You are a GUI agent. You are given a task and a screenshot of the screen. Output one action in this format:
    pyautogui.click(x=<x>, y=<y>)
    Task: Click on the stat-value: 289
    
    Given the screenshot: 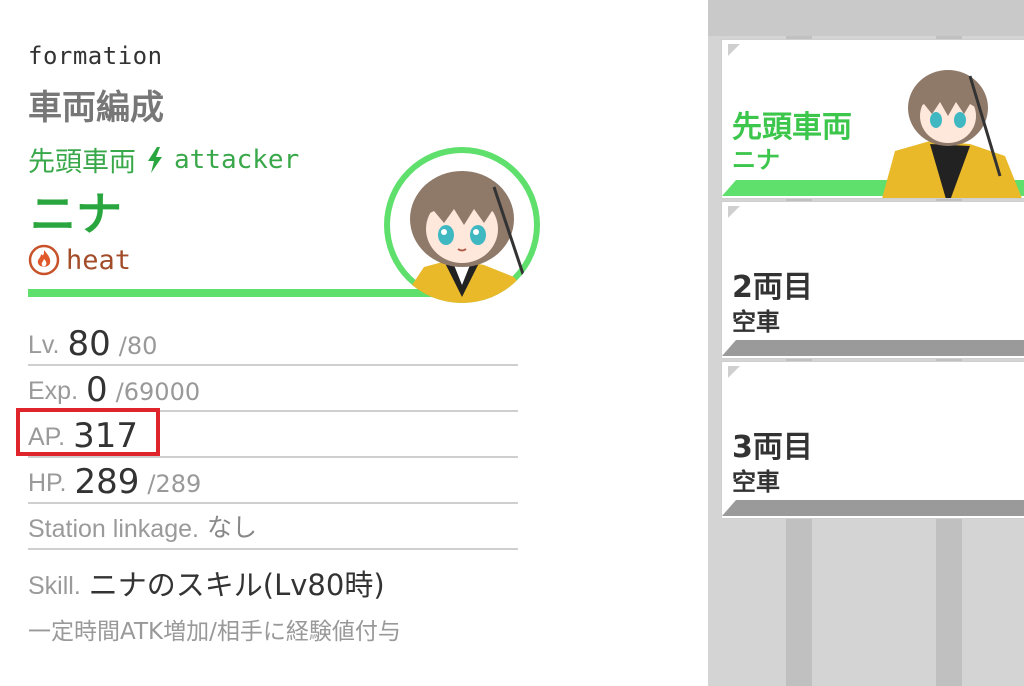 What is the action you would take?
    pyautogui.click(x=107, y=482)
    